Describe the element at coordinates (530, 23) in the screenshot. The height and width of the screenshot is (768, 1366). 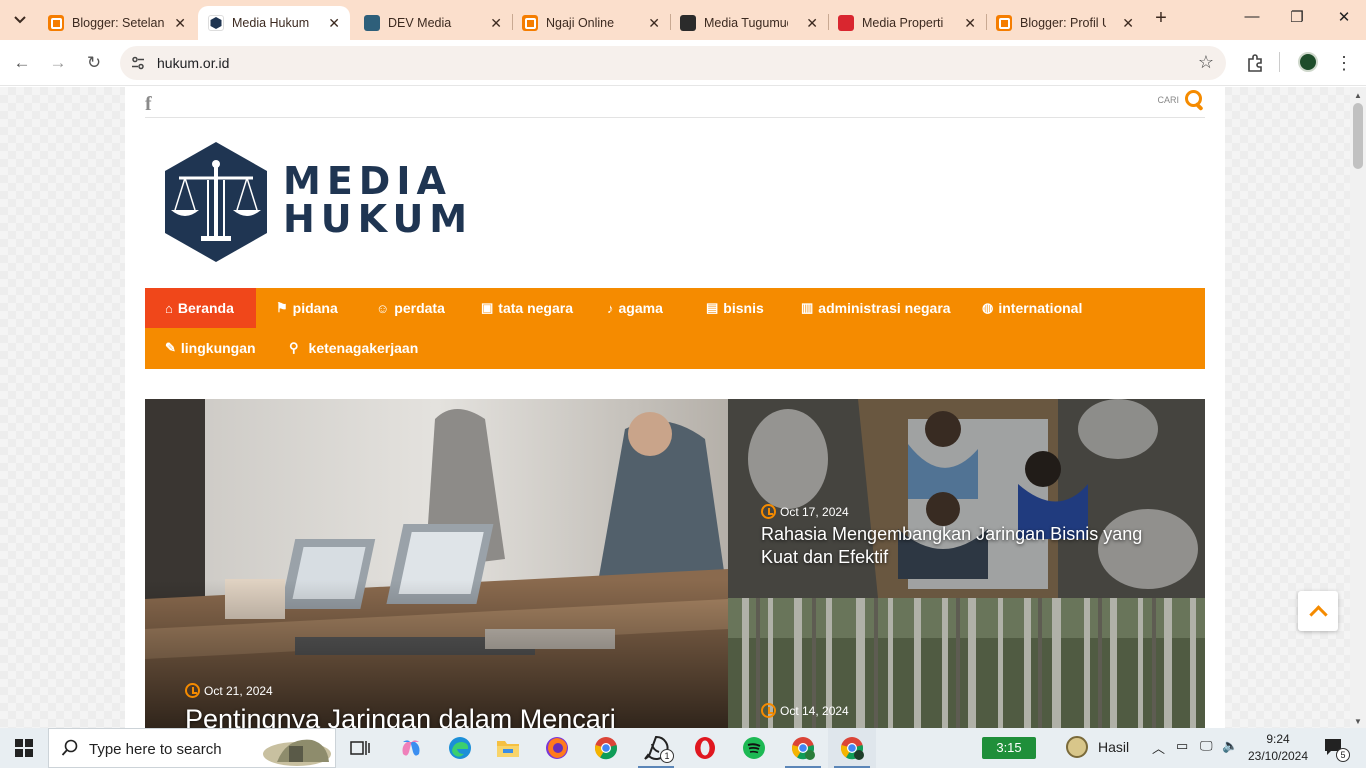
I see `blogger-icon` at that location.